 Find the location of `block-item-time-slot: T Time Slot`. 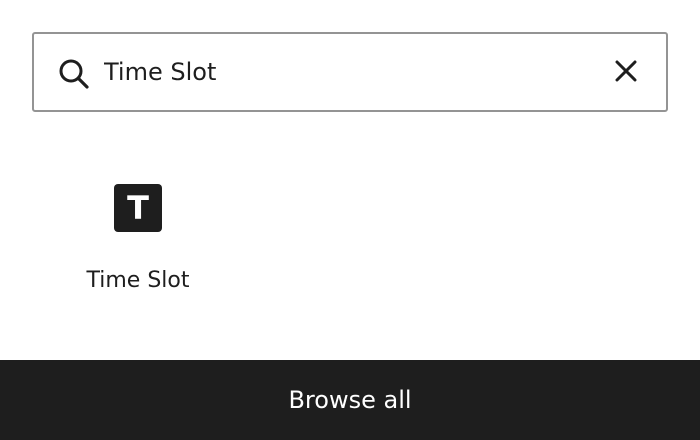

block-item-time-slot: T Time Slot is located at coordinates (138, 239).